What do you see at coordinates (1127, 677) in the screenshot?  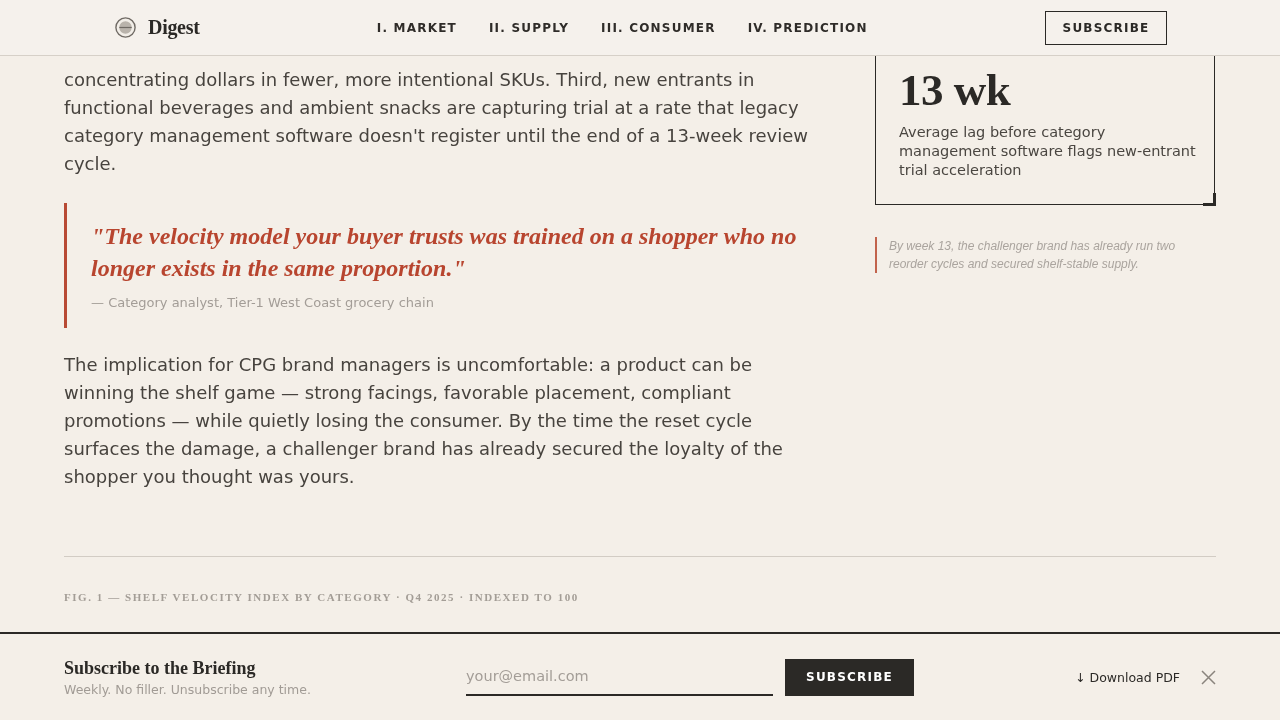 I see `download-link: ↓ Download PDF` at bounding box center [1127, 677].